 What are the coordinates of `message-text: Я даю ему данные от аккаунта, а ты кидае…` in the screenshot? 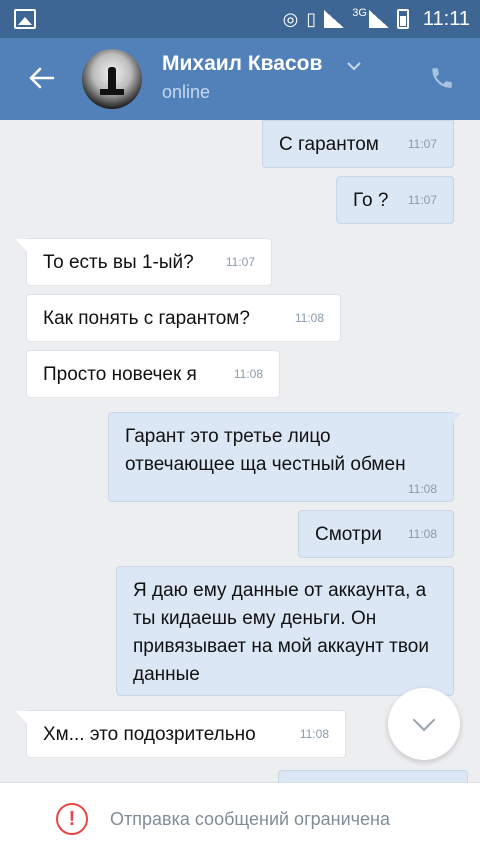 It's located at (281, 632).